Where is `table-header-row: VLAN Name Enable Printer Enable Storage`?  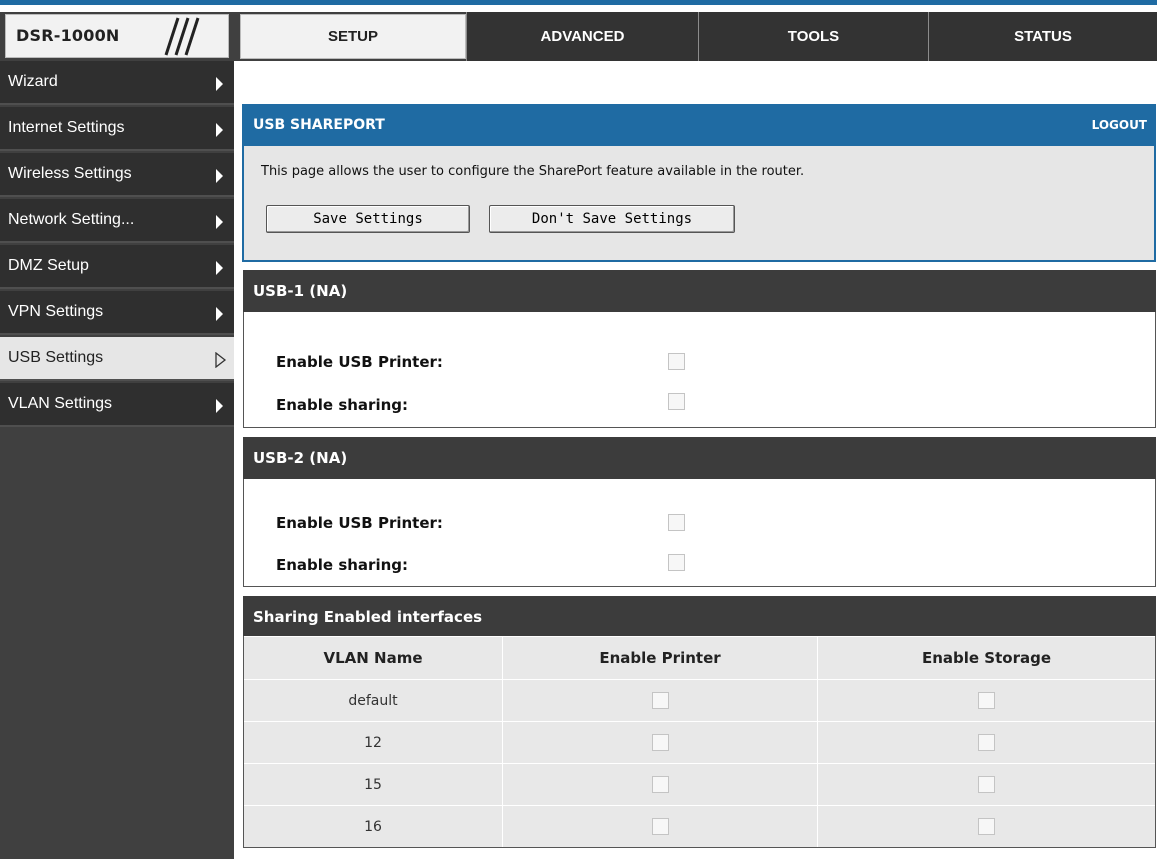 table-header-row: VLAN Name Enable Printer Enable Storage is located at coordinates (699, 657).